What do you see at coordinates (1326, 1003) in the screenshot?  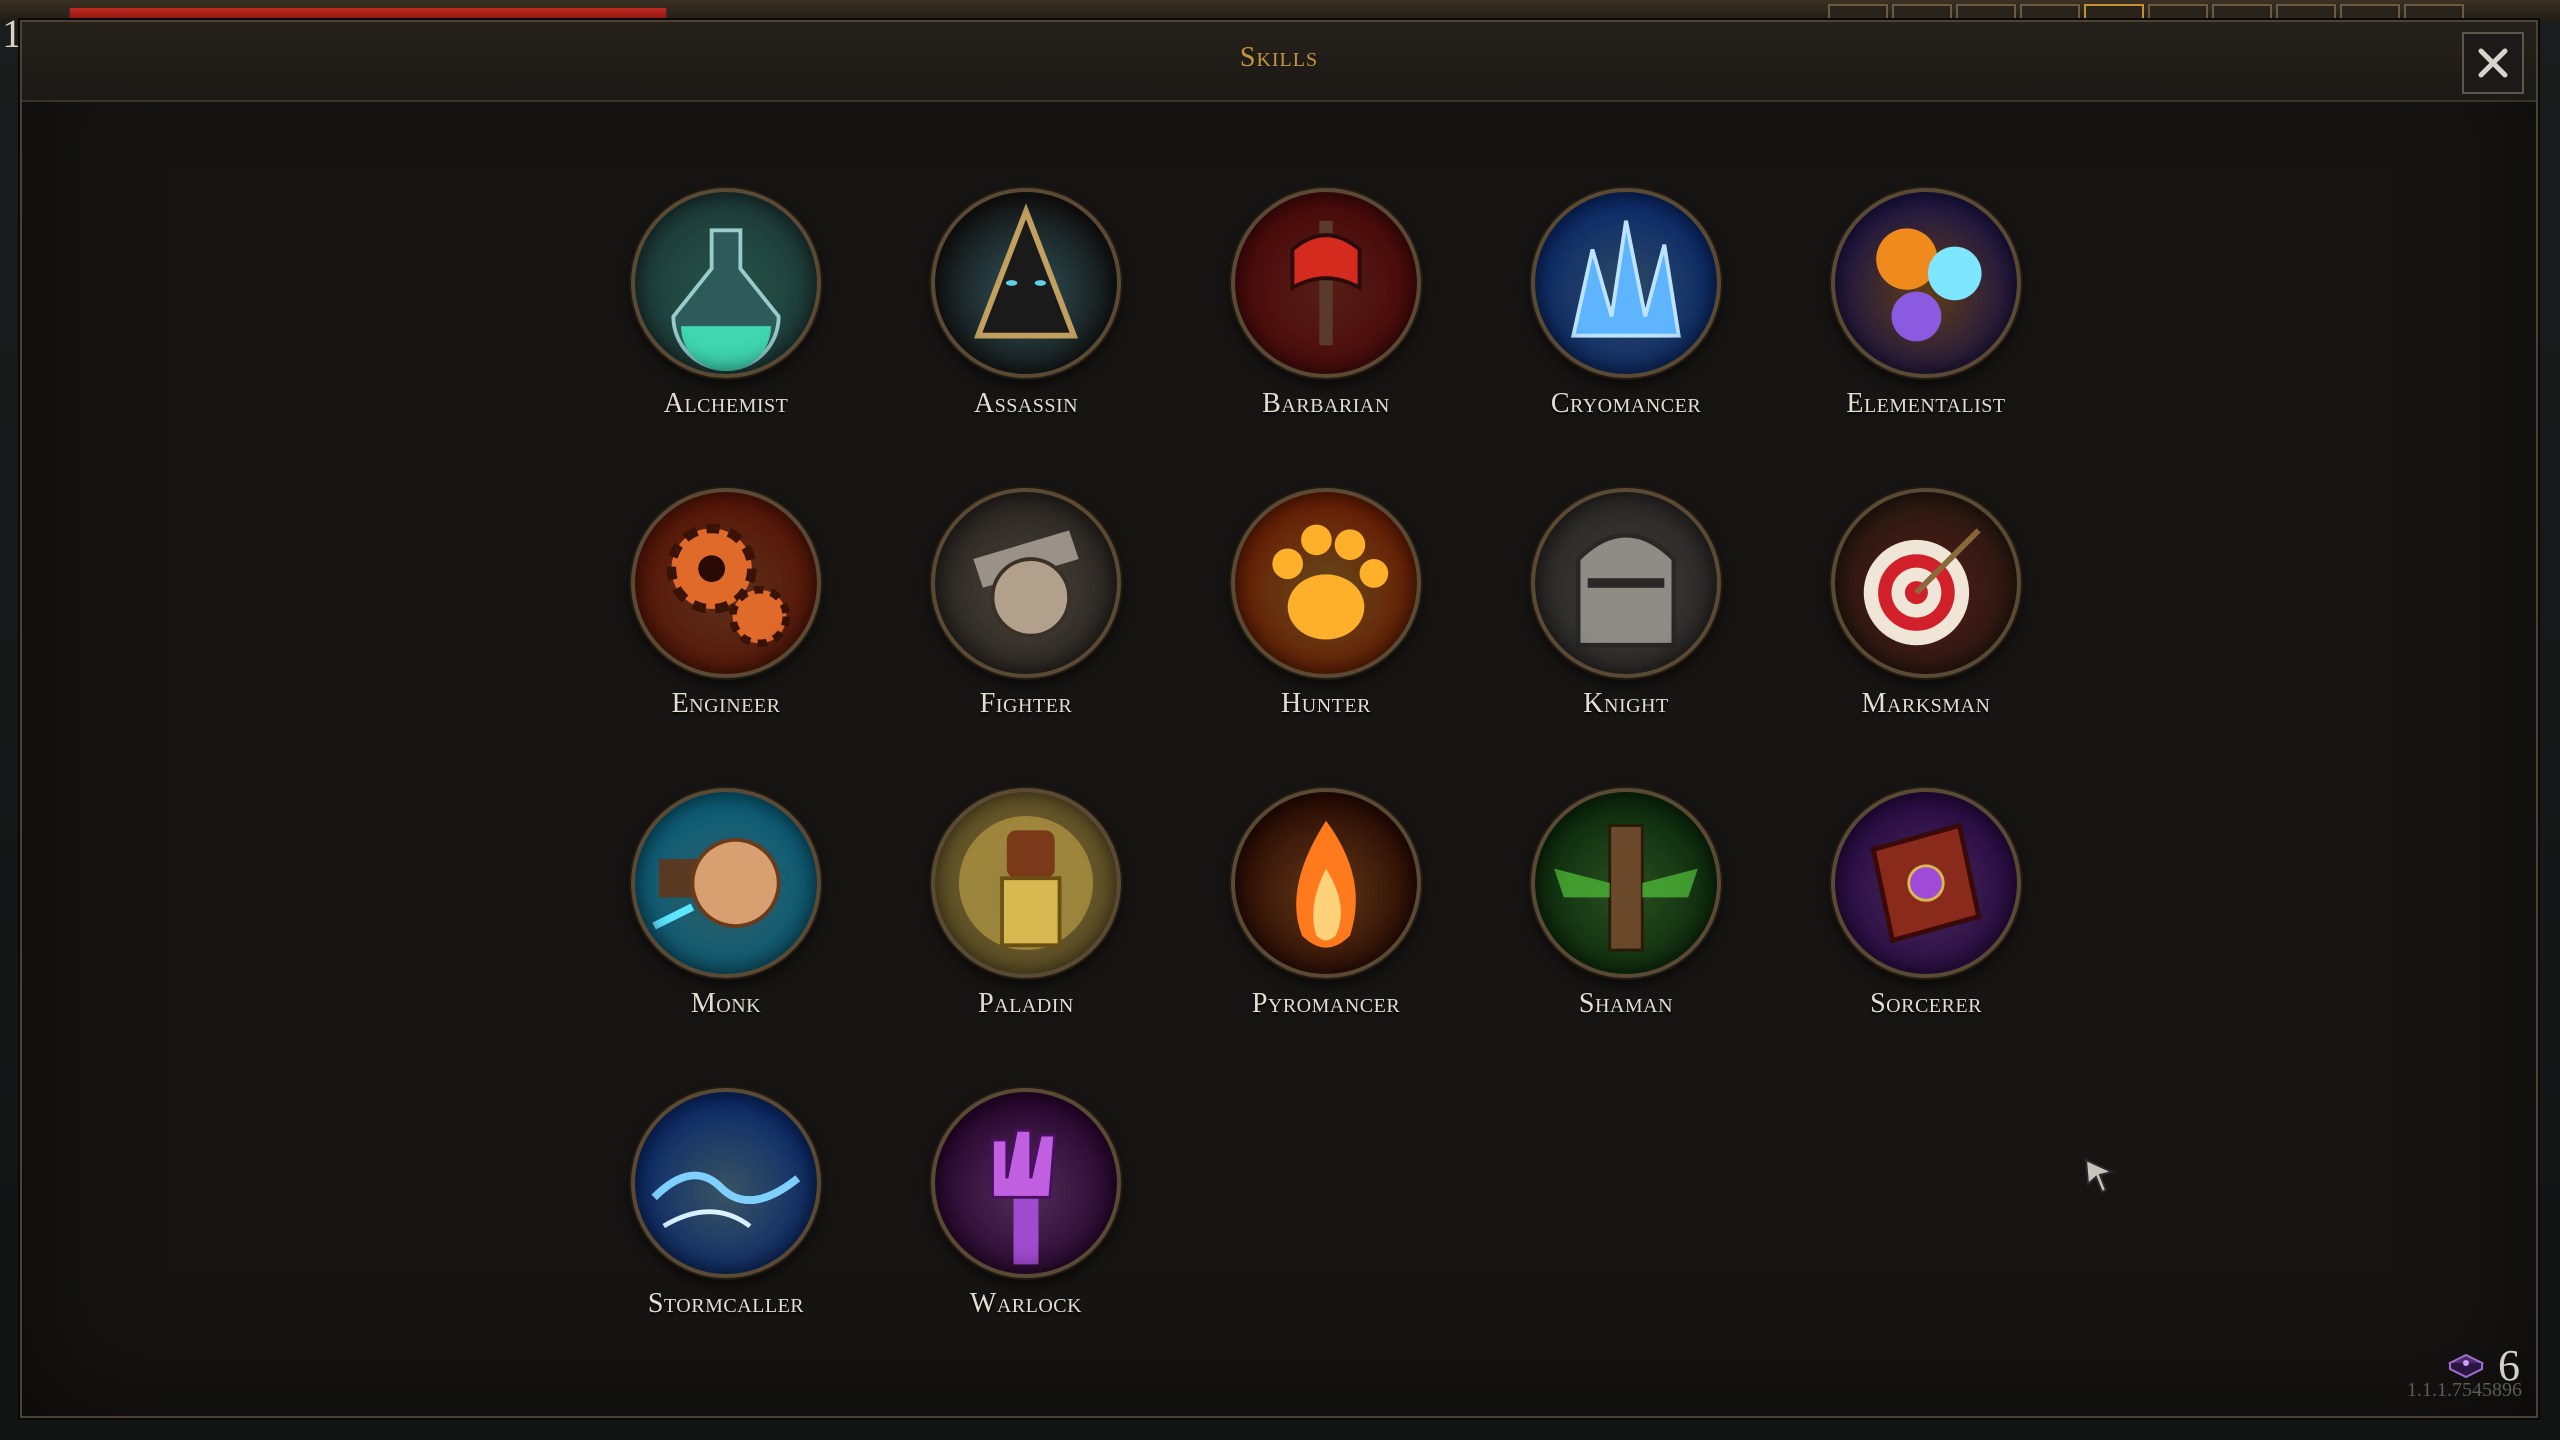 I see `skill-label: Pyromancer` at bounding box center [1326, 1003].